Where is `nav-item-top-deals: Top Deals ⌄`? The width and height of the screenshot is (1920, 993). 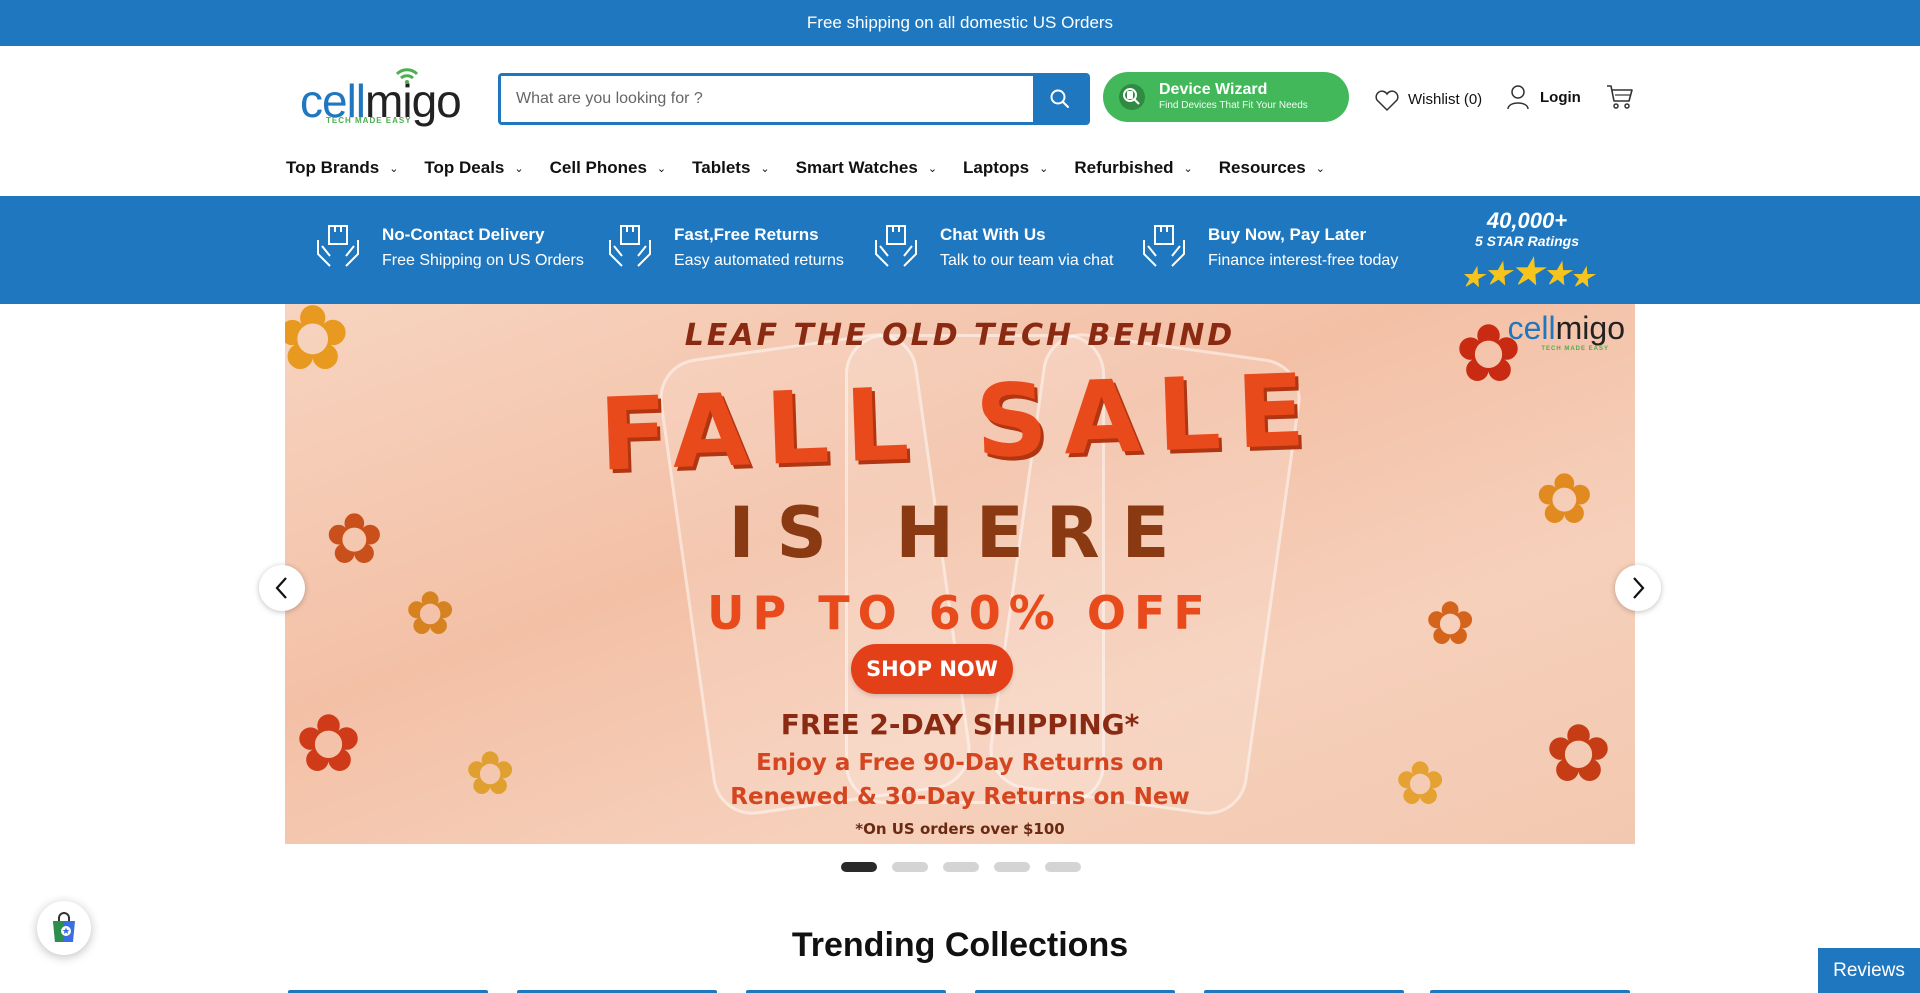
nav-item-top-deals: Top Deals ⌄ is located at coordinates (473, 168).